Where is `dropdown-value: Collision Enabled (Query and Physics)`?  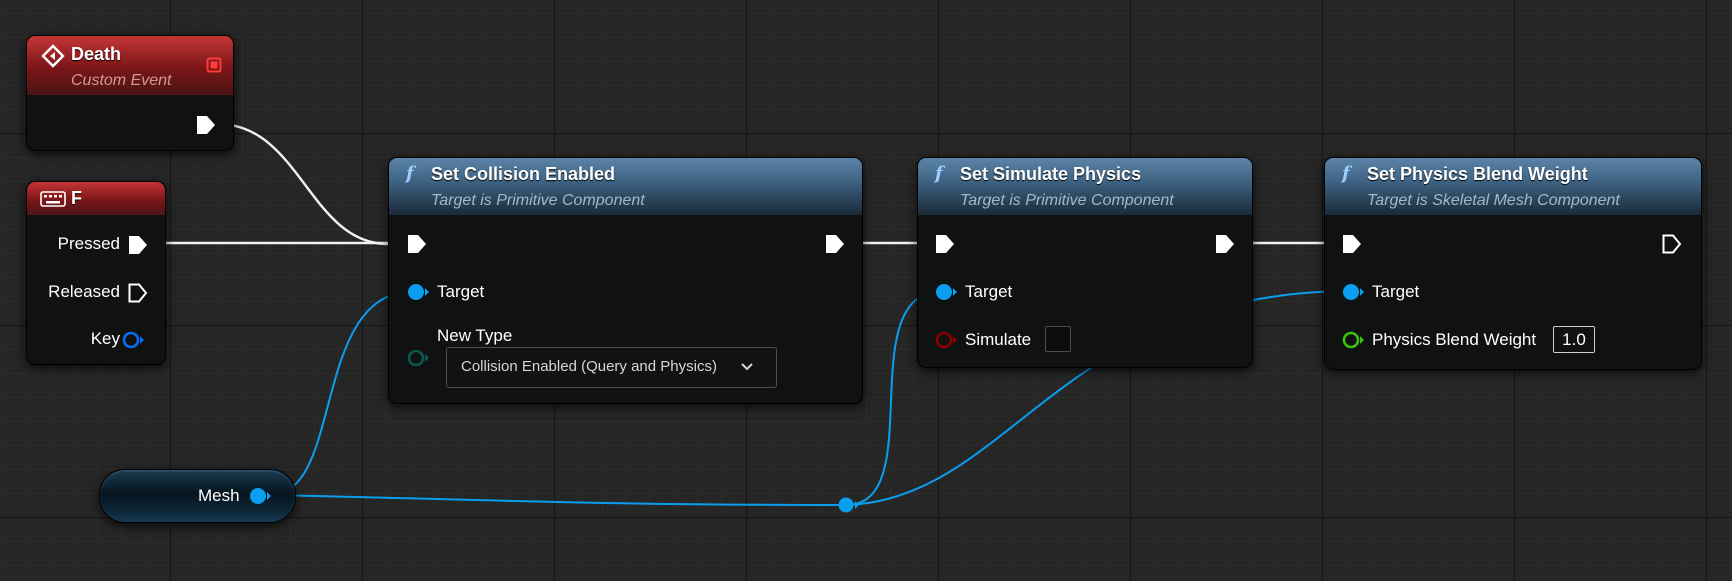
dropdown-value: Collision Enabled (Query and Physics) is located at coordinates (589, 366).